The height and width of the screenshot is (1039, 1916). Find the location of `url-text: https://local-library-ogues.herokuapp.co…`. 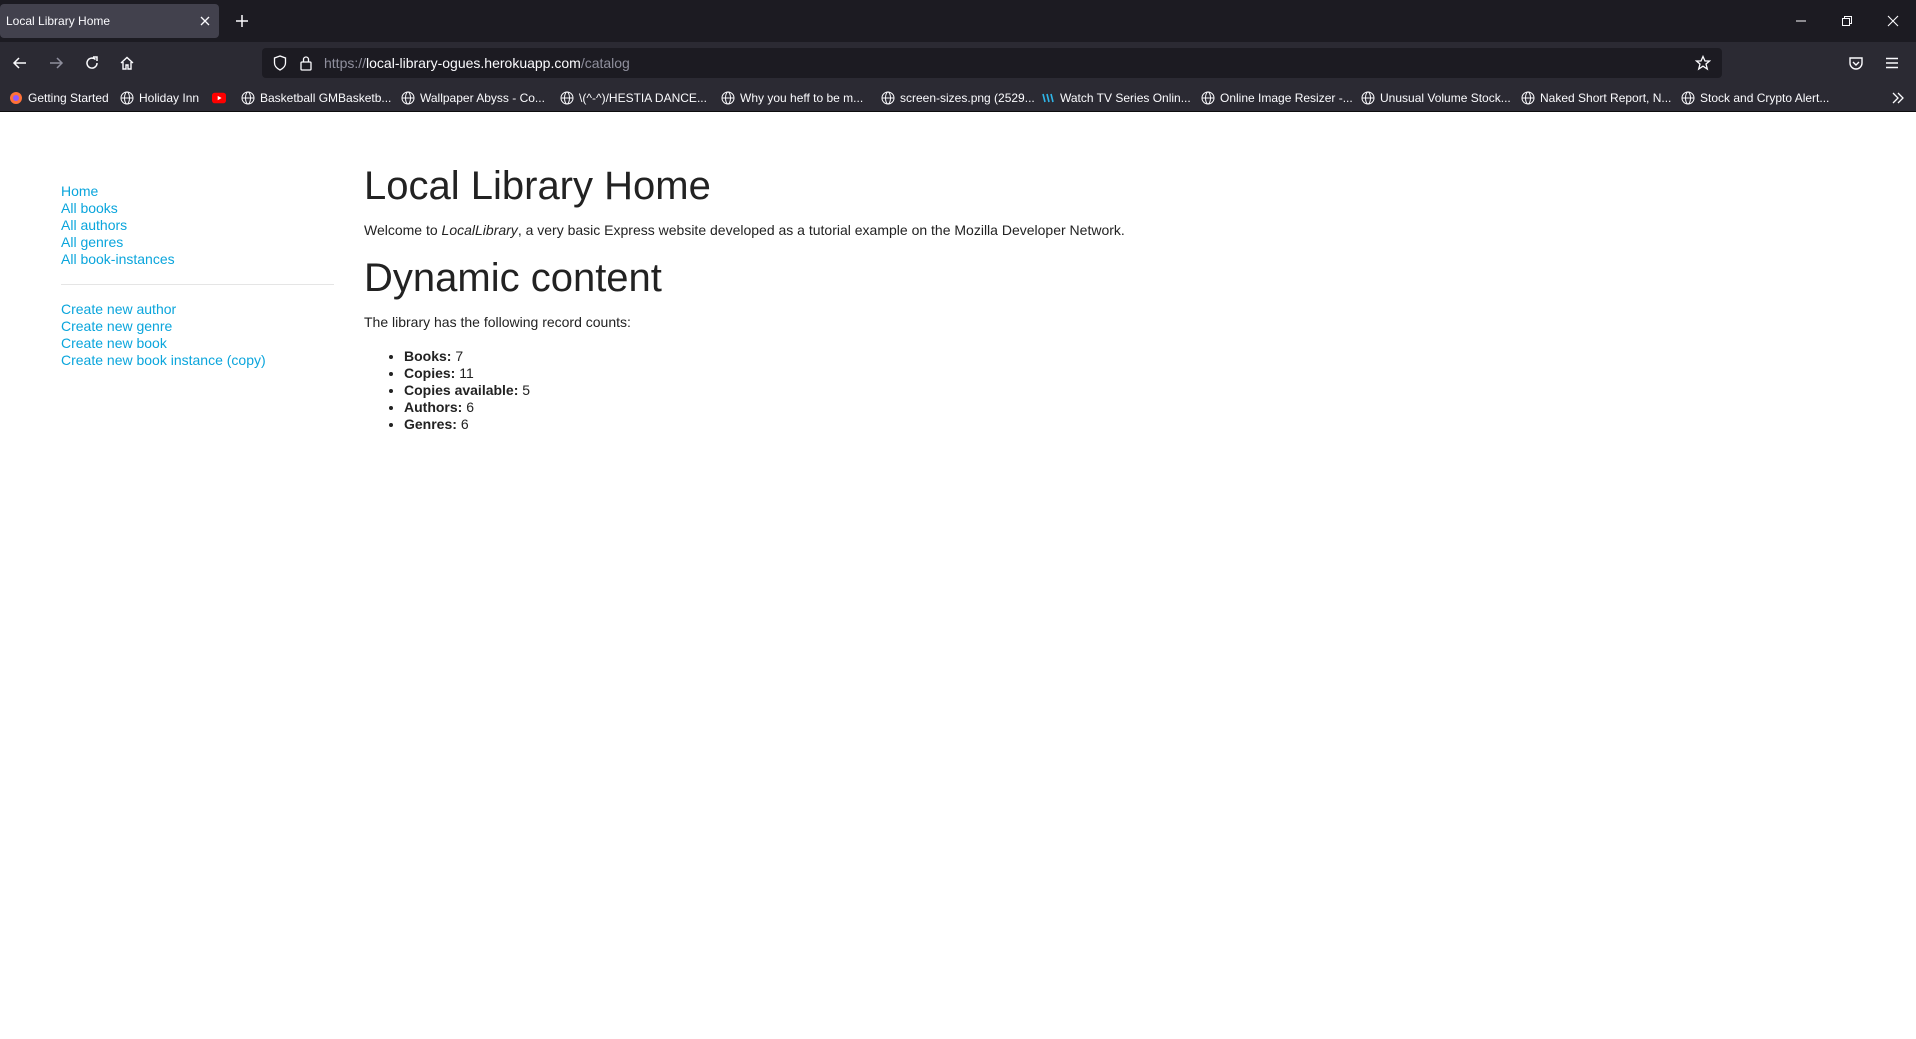

url-text: https://local-library-ogues.herokuapp.co… is located at coordinates (477, 63).